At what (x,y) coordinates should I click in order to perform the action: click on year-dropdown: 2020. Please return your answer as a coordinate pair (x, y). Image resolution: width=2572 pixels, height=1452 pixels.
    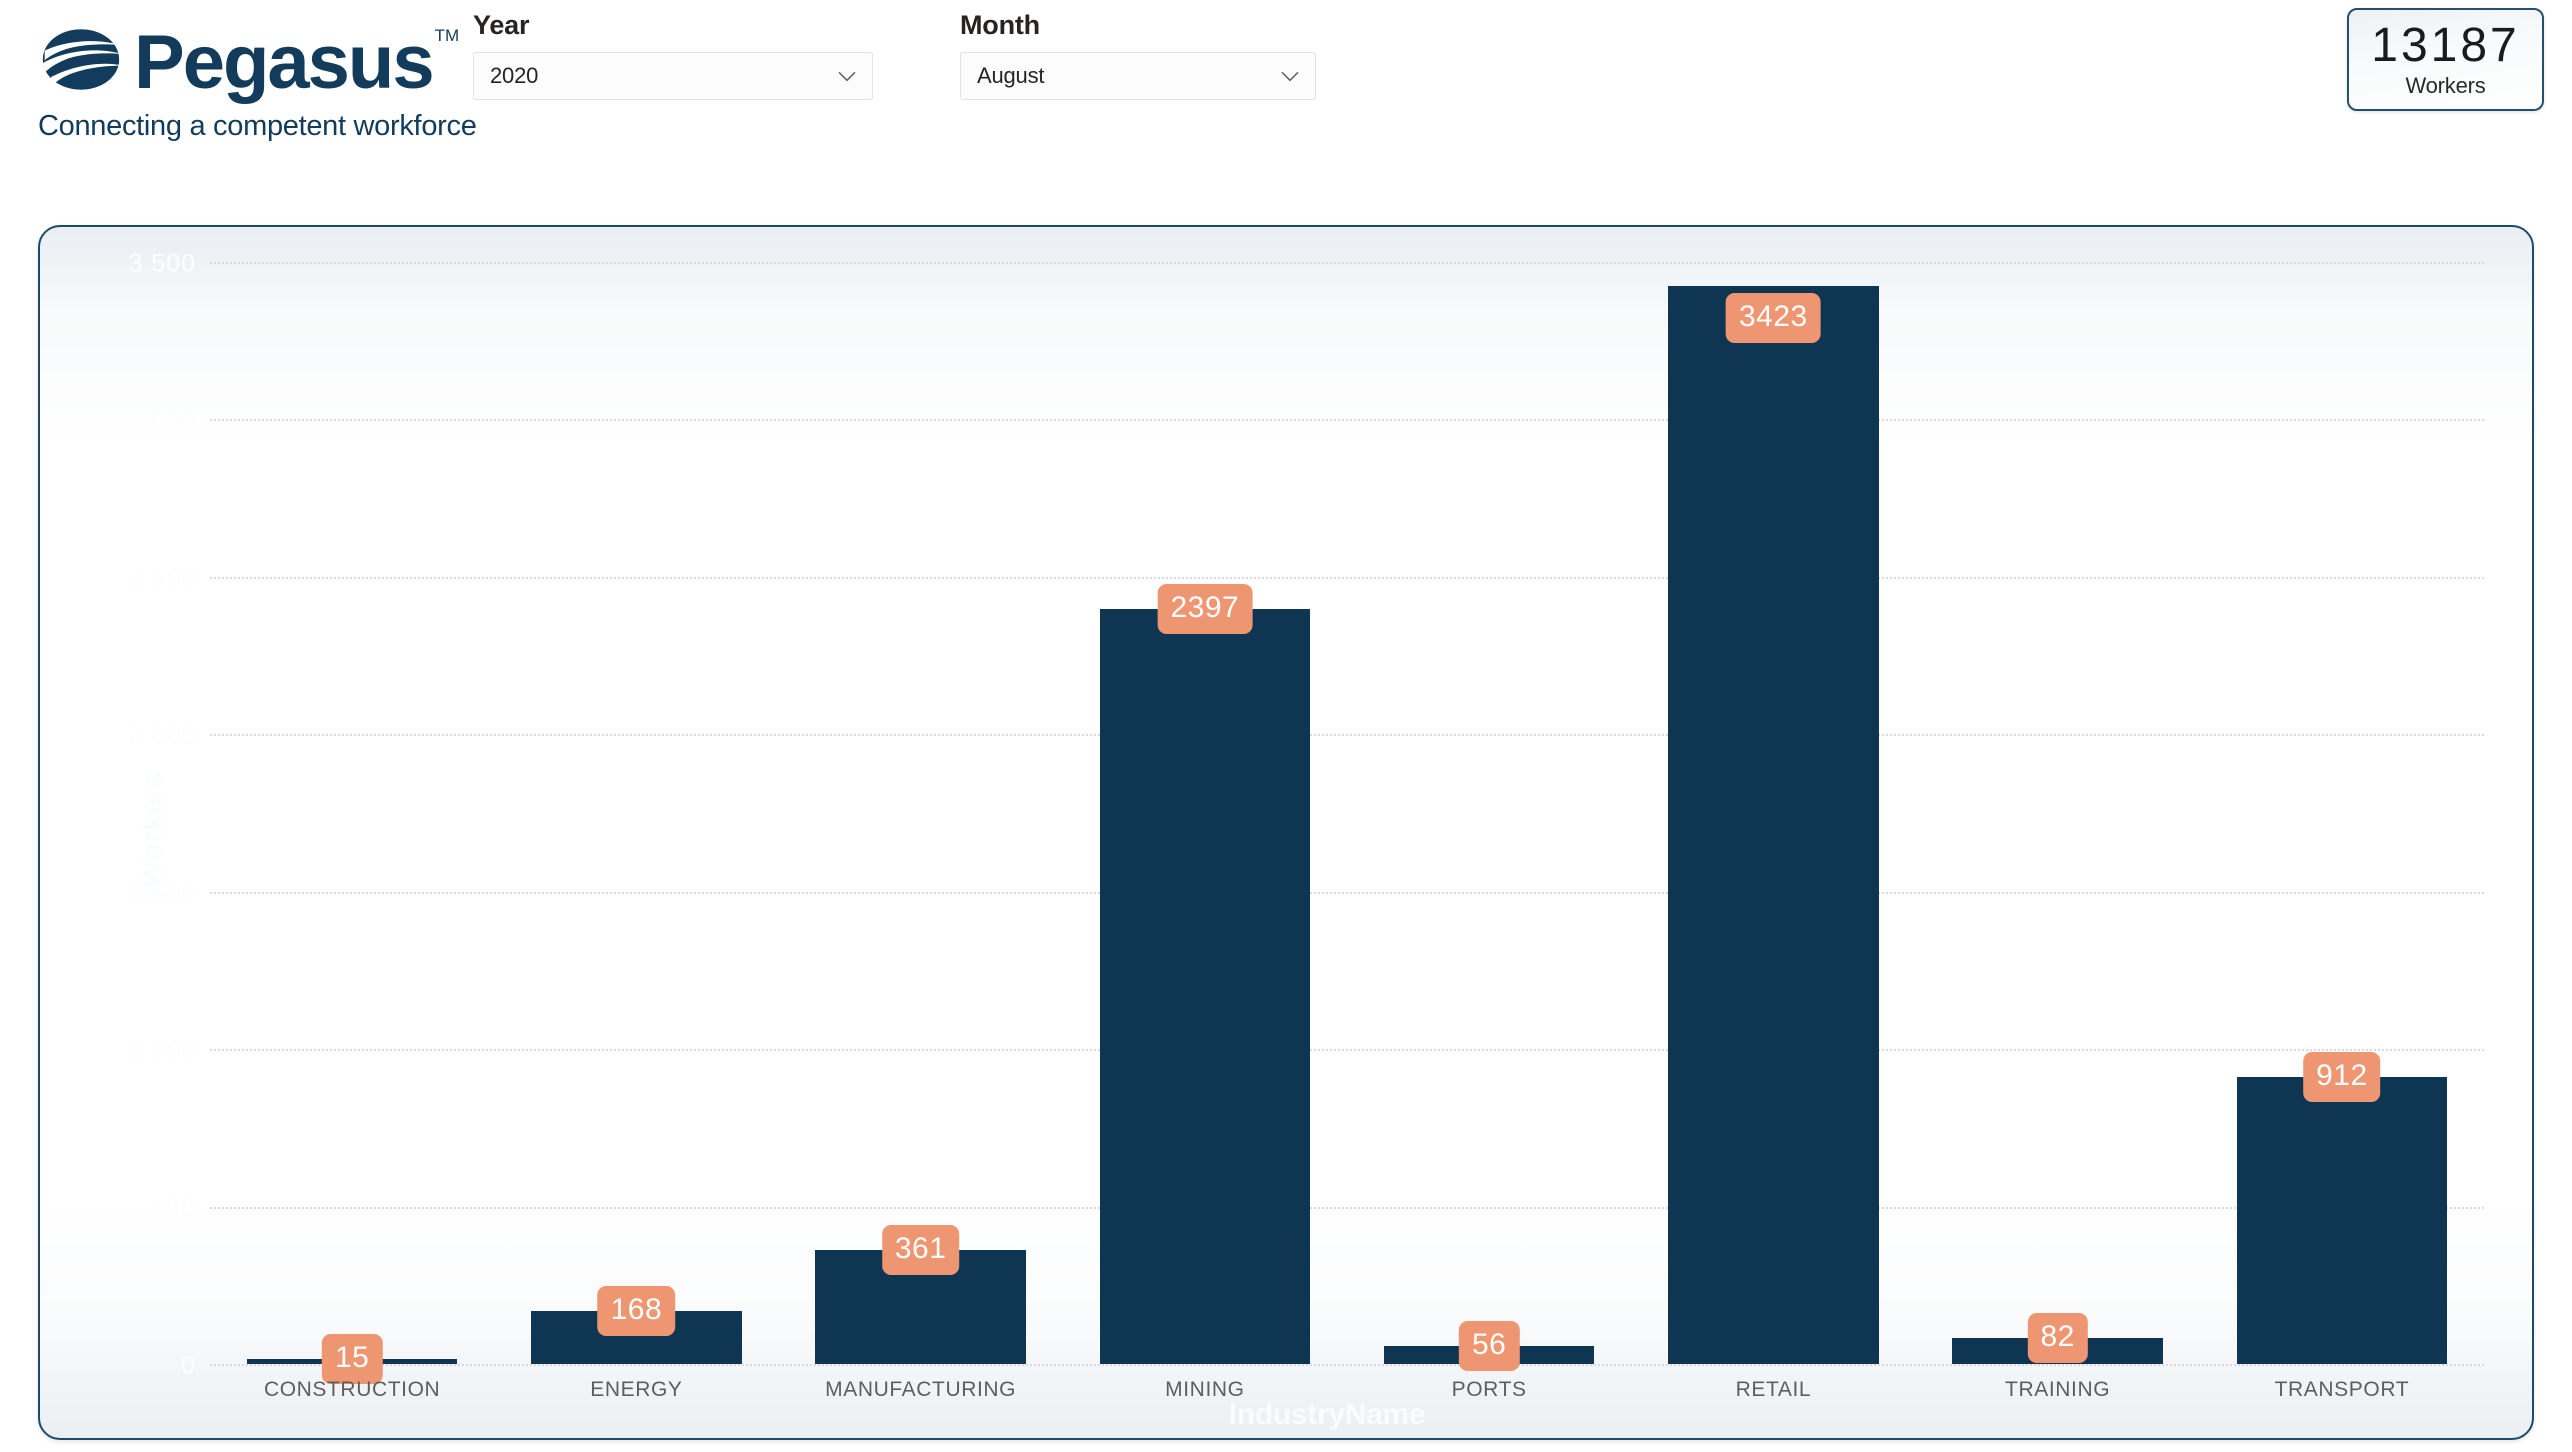
    Looking at the image, I should click on (673, 76).